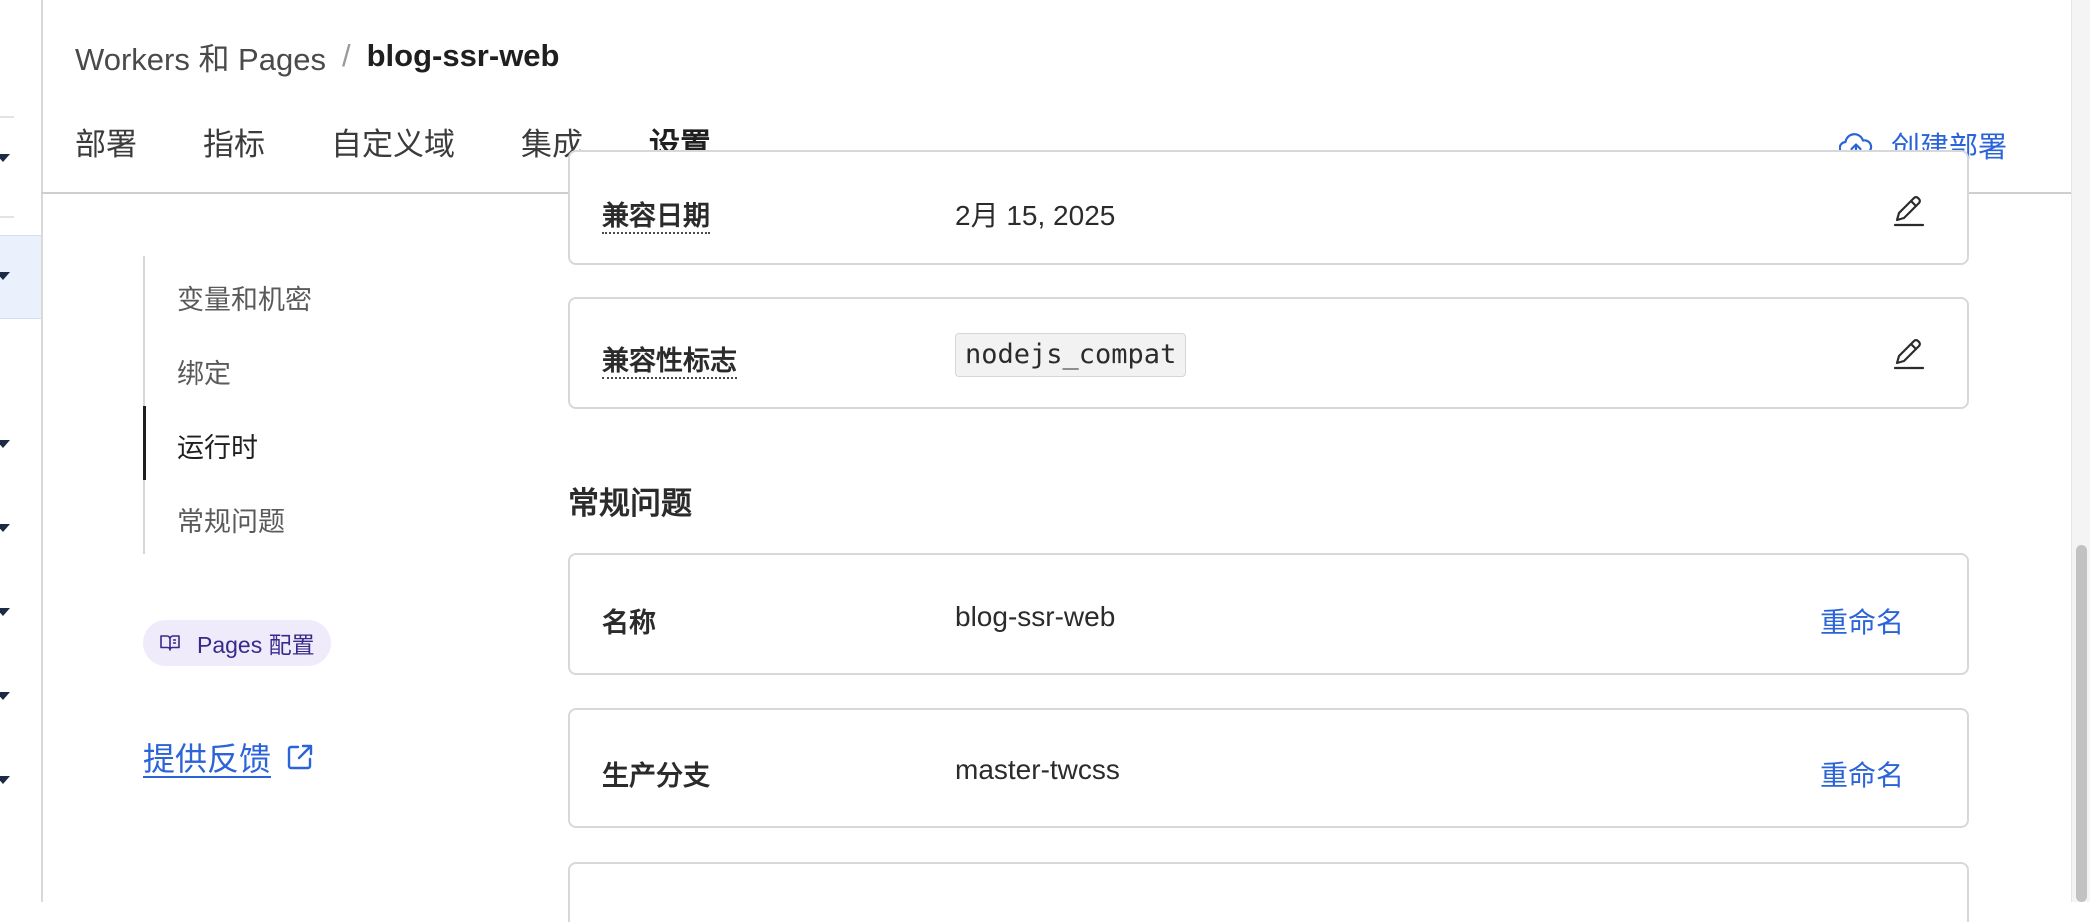  Describe the element at coordinates (106, 156) in the screenshot. I see `tab-deployments: 部署` at that location.